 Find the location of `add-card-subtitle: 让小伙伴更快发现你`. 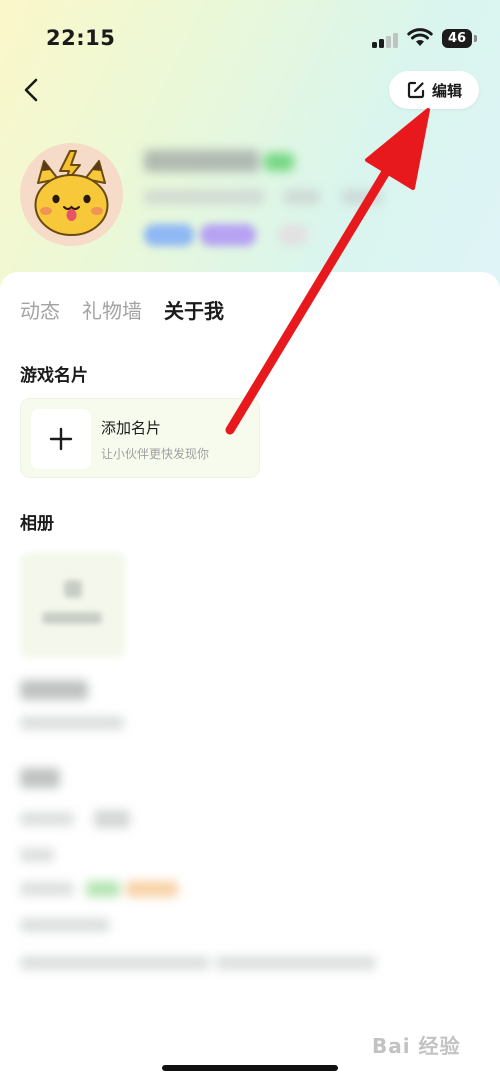

add-card-subtitle: 让小伙伴更快发现你 is located at coordinates (155, 454).